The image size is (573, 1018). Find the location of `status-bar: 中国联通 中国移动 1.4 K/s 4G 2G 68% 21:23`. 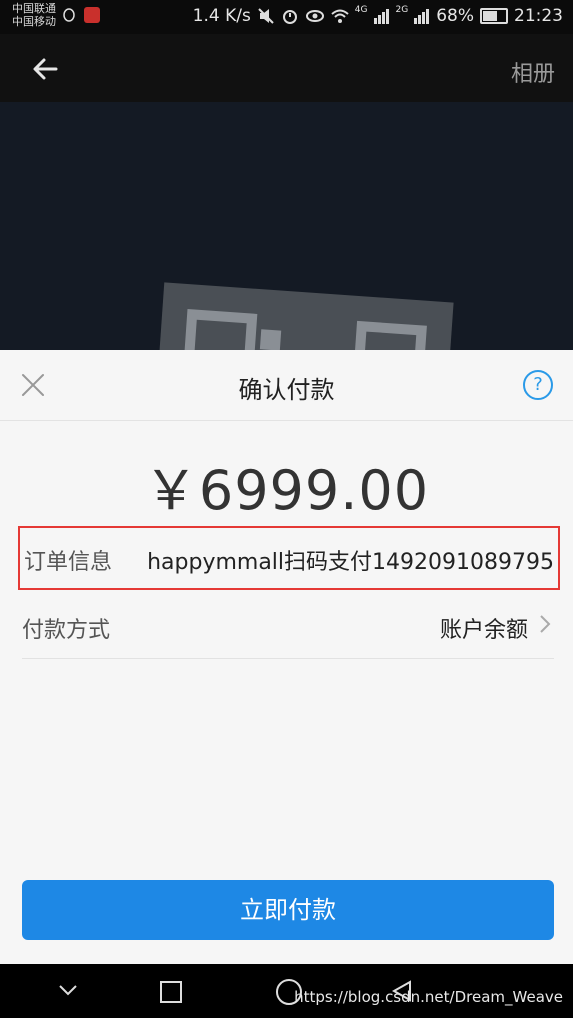

status-bar: 中国联通 中国移动 1.4 K/s 4G 2G 68% 21:23 is located at coordinates (286, 17).